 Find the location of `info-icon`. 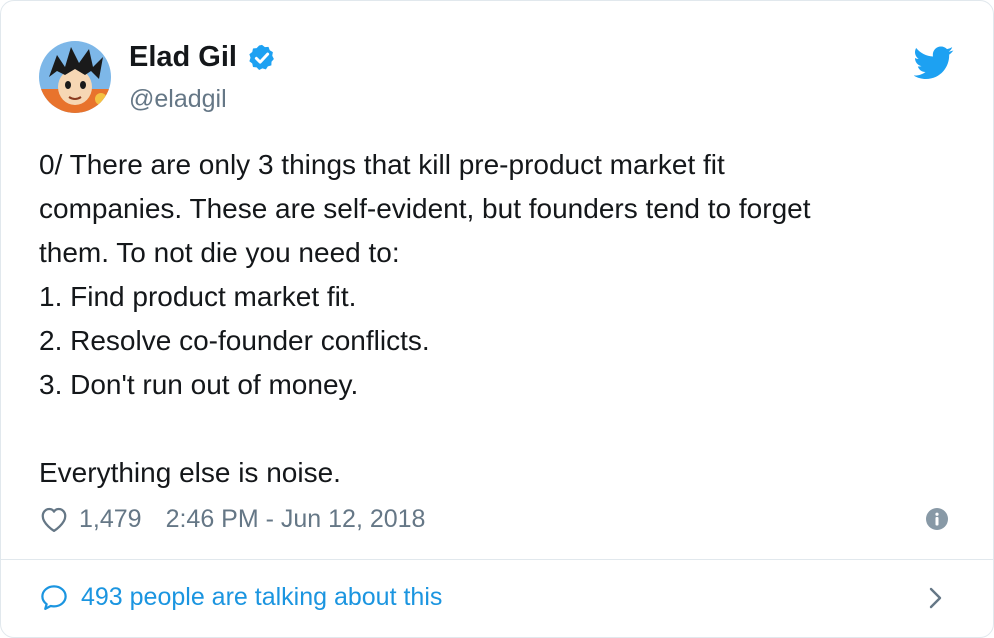

info-icon is located at coordinates (937, 519).